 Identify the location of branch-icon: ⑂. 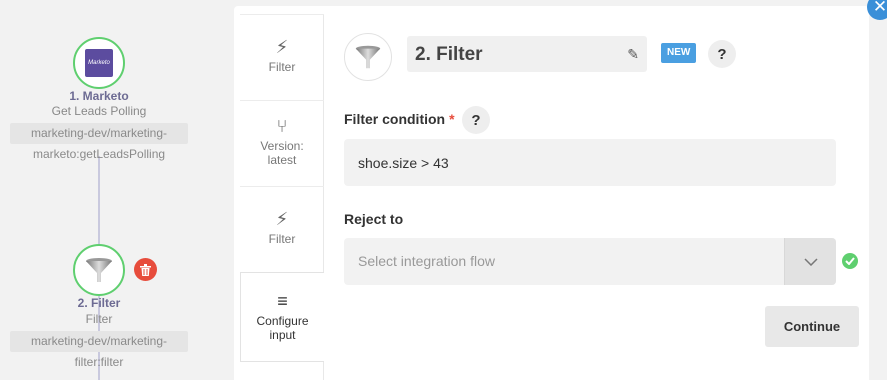
(282, 126).